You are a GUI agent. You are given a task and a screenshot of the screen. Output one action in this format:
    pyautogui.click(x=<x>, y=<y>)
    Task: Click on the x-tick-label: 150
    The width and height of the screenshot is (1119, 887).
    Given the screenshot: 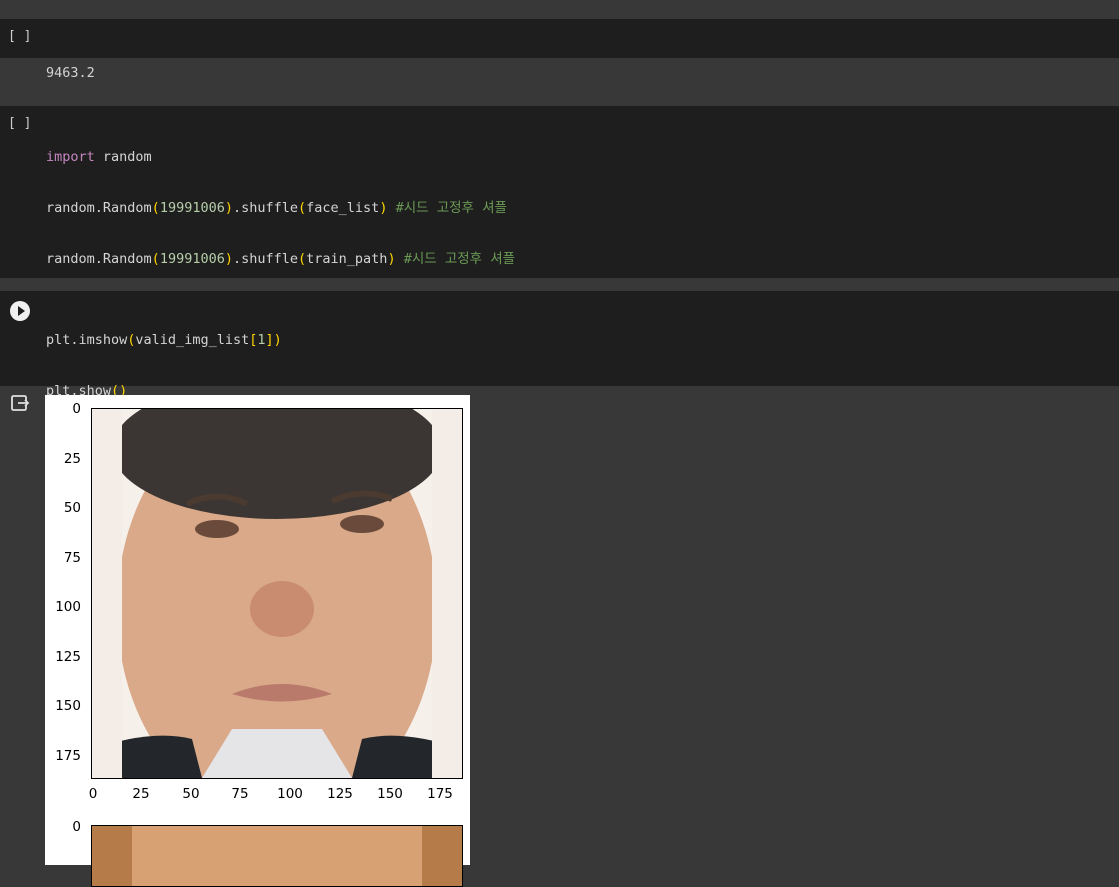 What is the action you would take?
    pyautogui.click(x=390, y=794)
    